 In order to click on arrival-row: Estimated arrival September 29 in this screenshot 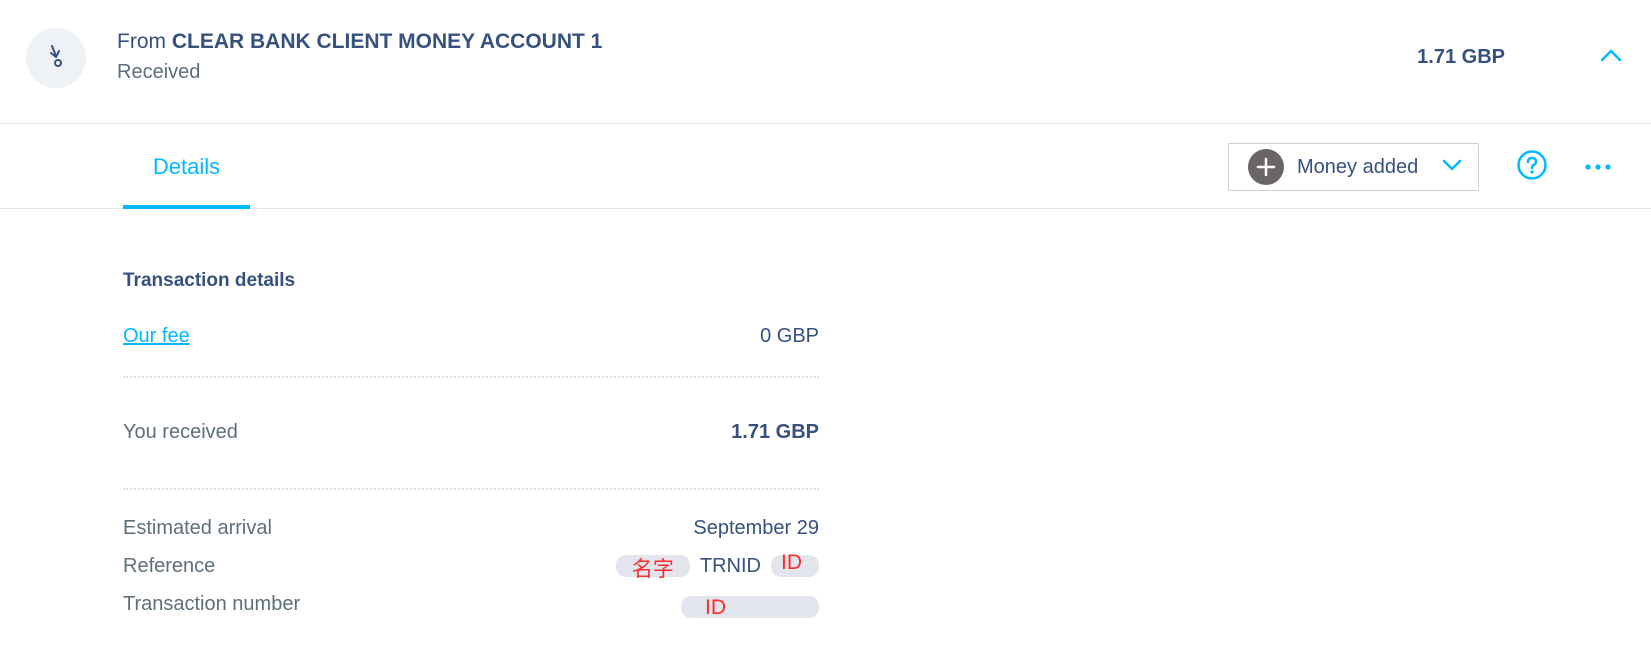, I will do `click(471, 528)`.